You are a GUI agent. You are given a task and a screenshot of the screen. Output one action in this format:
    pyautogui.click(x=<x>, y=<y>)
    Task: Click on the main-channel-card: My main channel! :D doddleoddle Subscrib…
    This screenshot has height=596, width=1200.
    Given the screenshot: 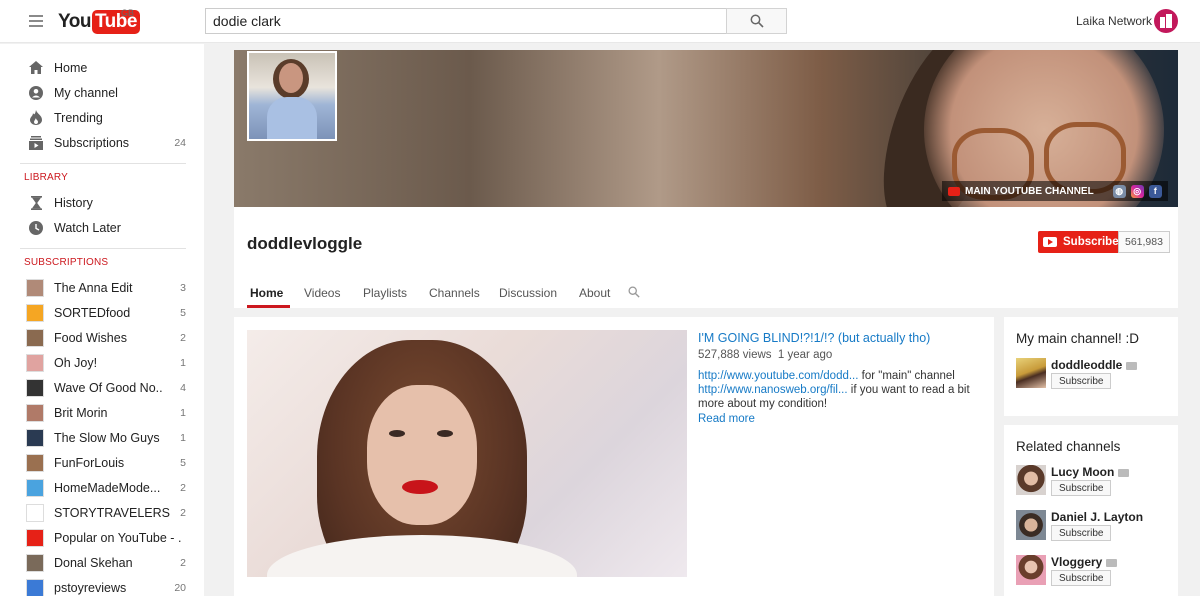 What is the action you would take?
    pyautogui.click(x=1091, y=366)
    